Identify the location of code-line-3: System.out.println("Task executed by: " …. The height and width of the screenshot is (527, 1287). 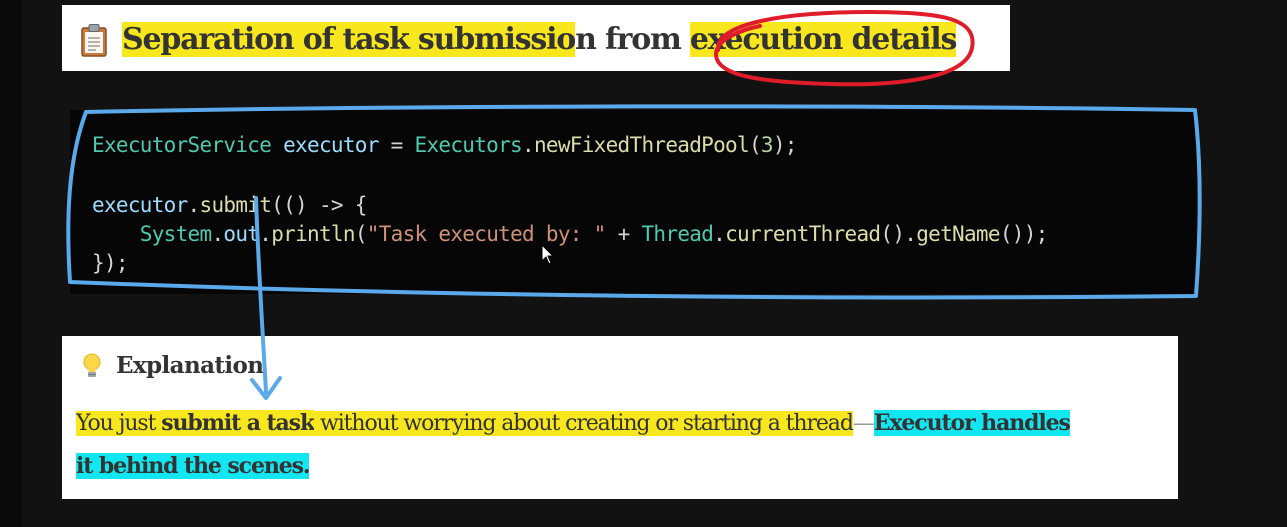
(570, 234).